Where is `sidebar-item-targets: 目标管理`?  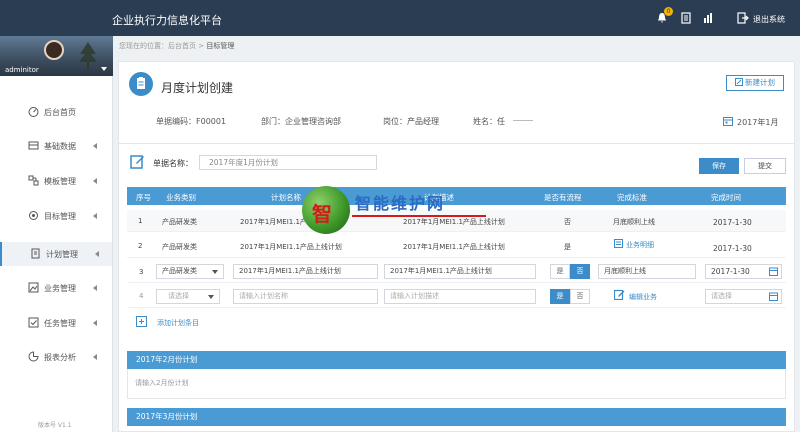
sidebar-item-targets: 目标管理 is located at coordinates (56, 216).